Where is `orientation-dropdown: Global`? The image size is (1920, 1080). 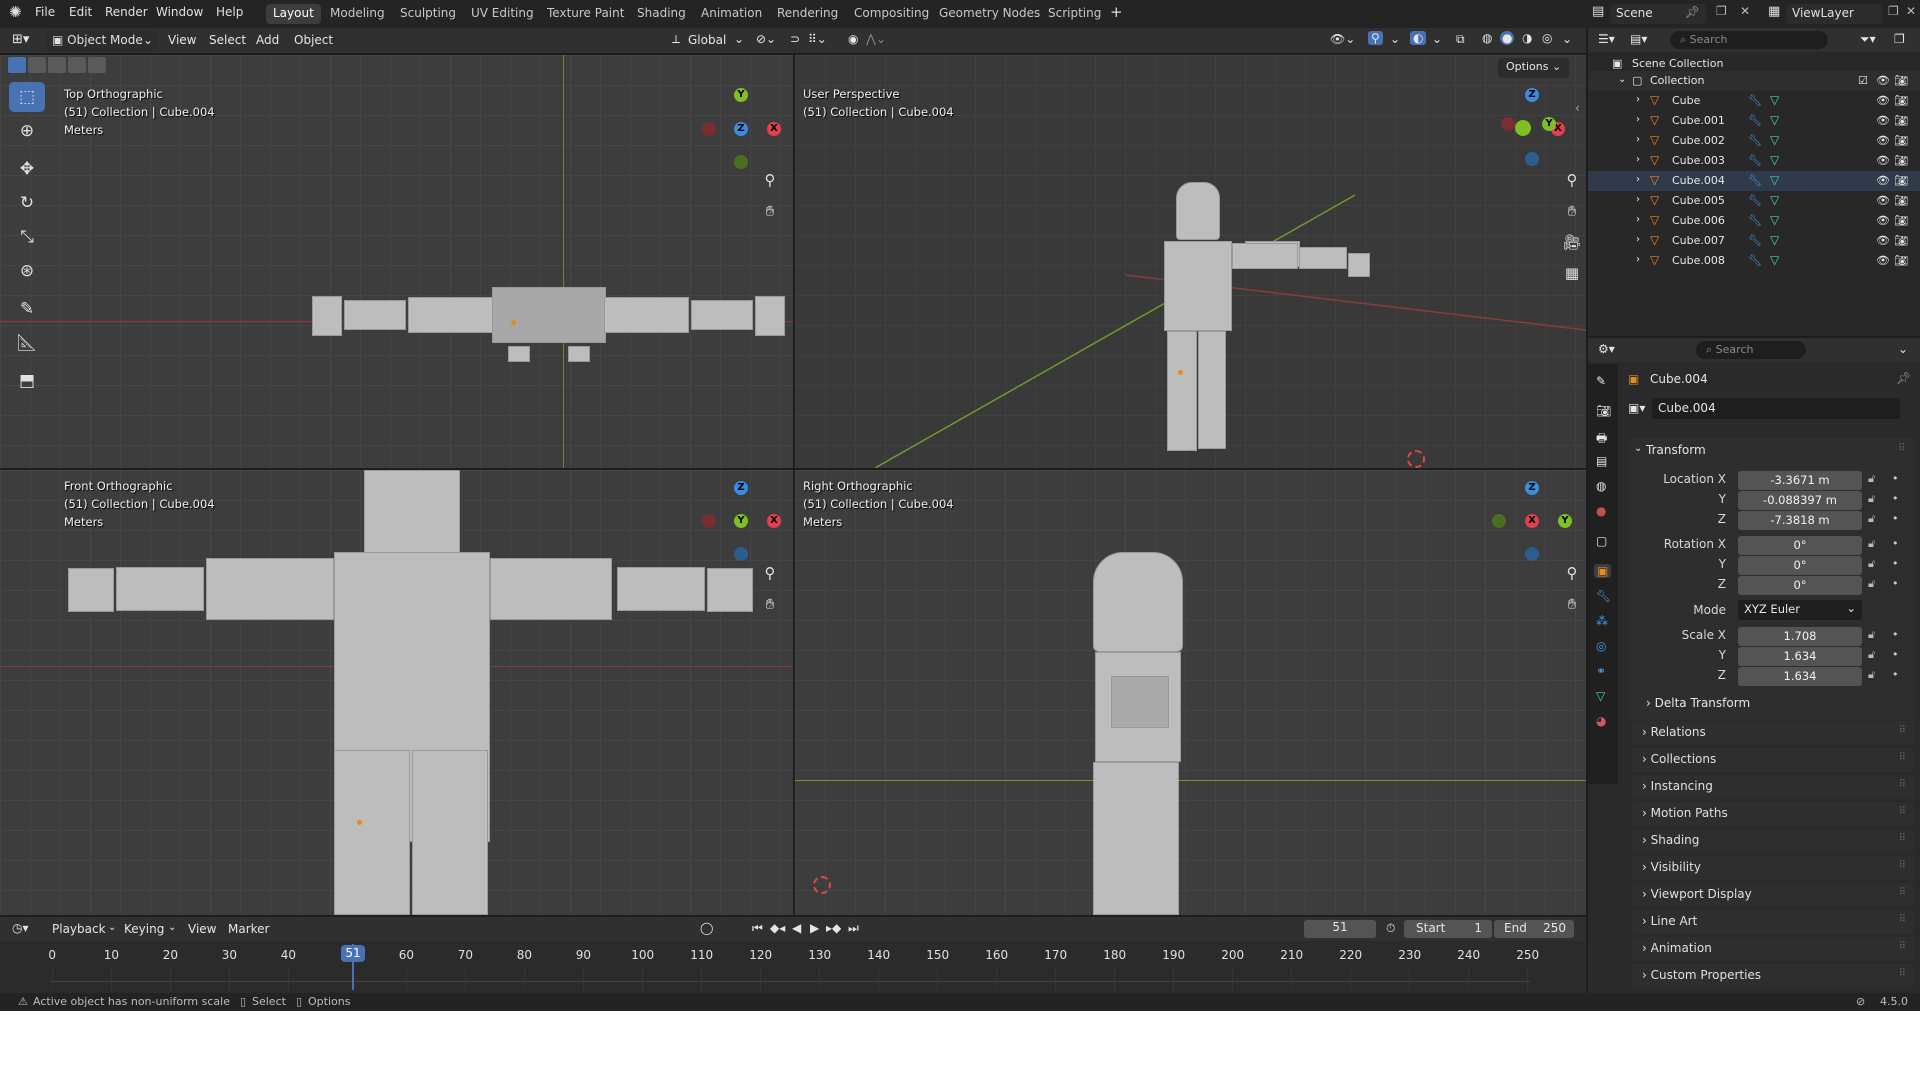
orientation-dropdown: Global is located at coordinates (707, 40).